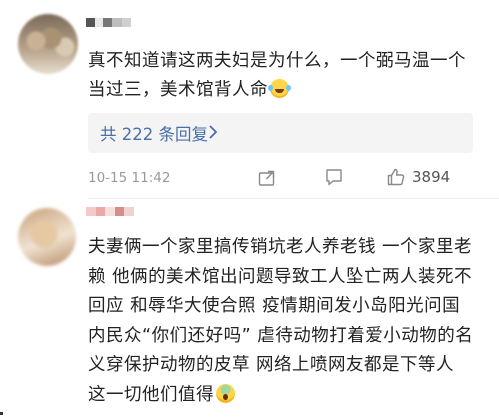 This screenshot has height=420, width=499. What do you see at coordinates (154, 134) in the screenshot?
I see `replies-label: 共 222 条回复` at bounding box center [154, 134].